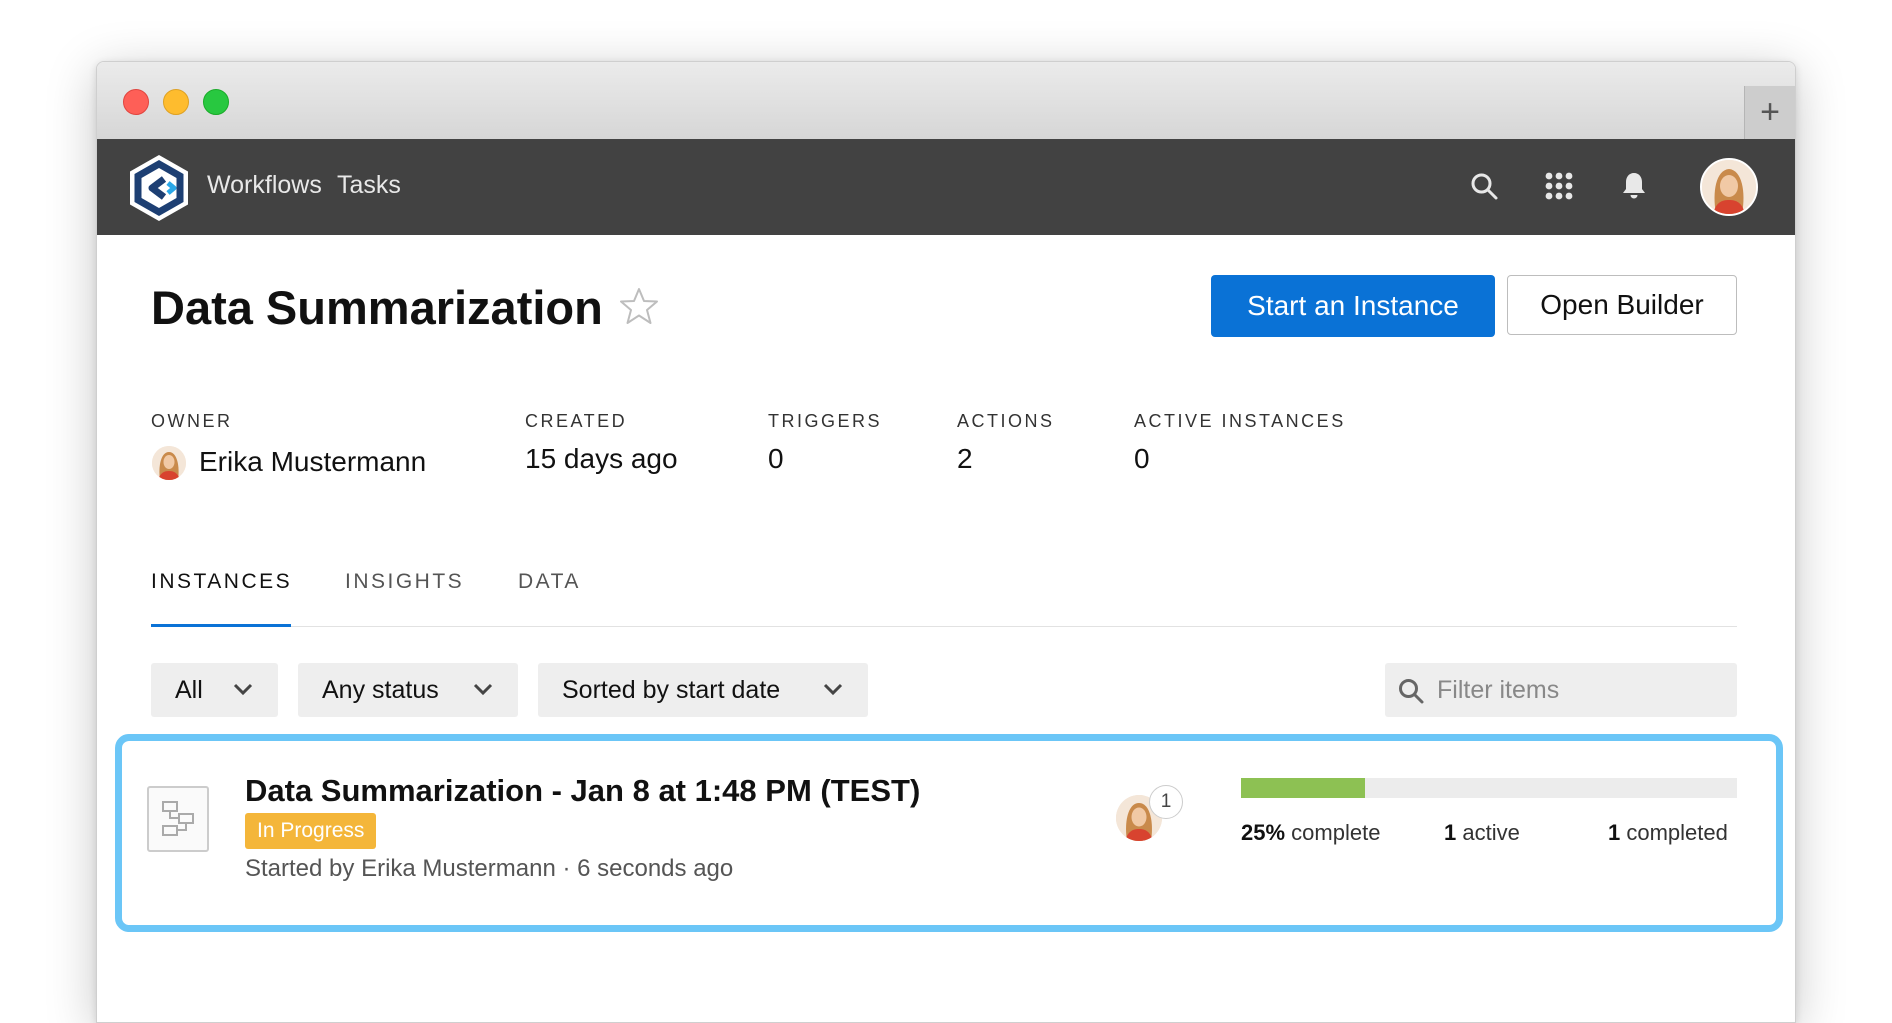  Describe the element at coordinates (549, 582) in the screenshot. I see `tab-data: DATA` at that location.